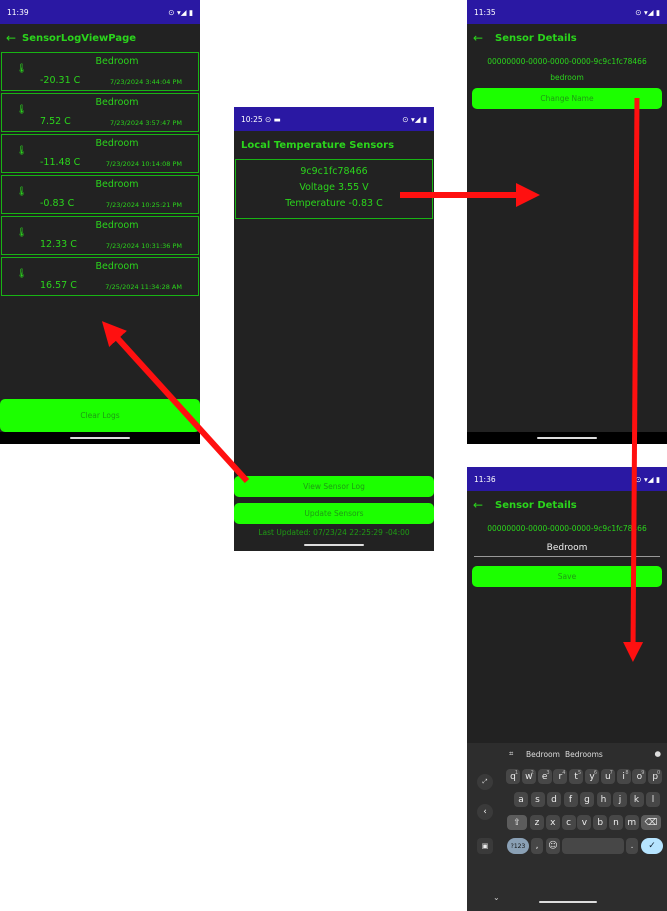  Describe the element at coordinates (537, 846) in the screenshot. I see `comma-key: ,` at that location.